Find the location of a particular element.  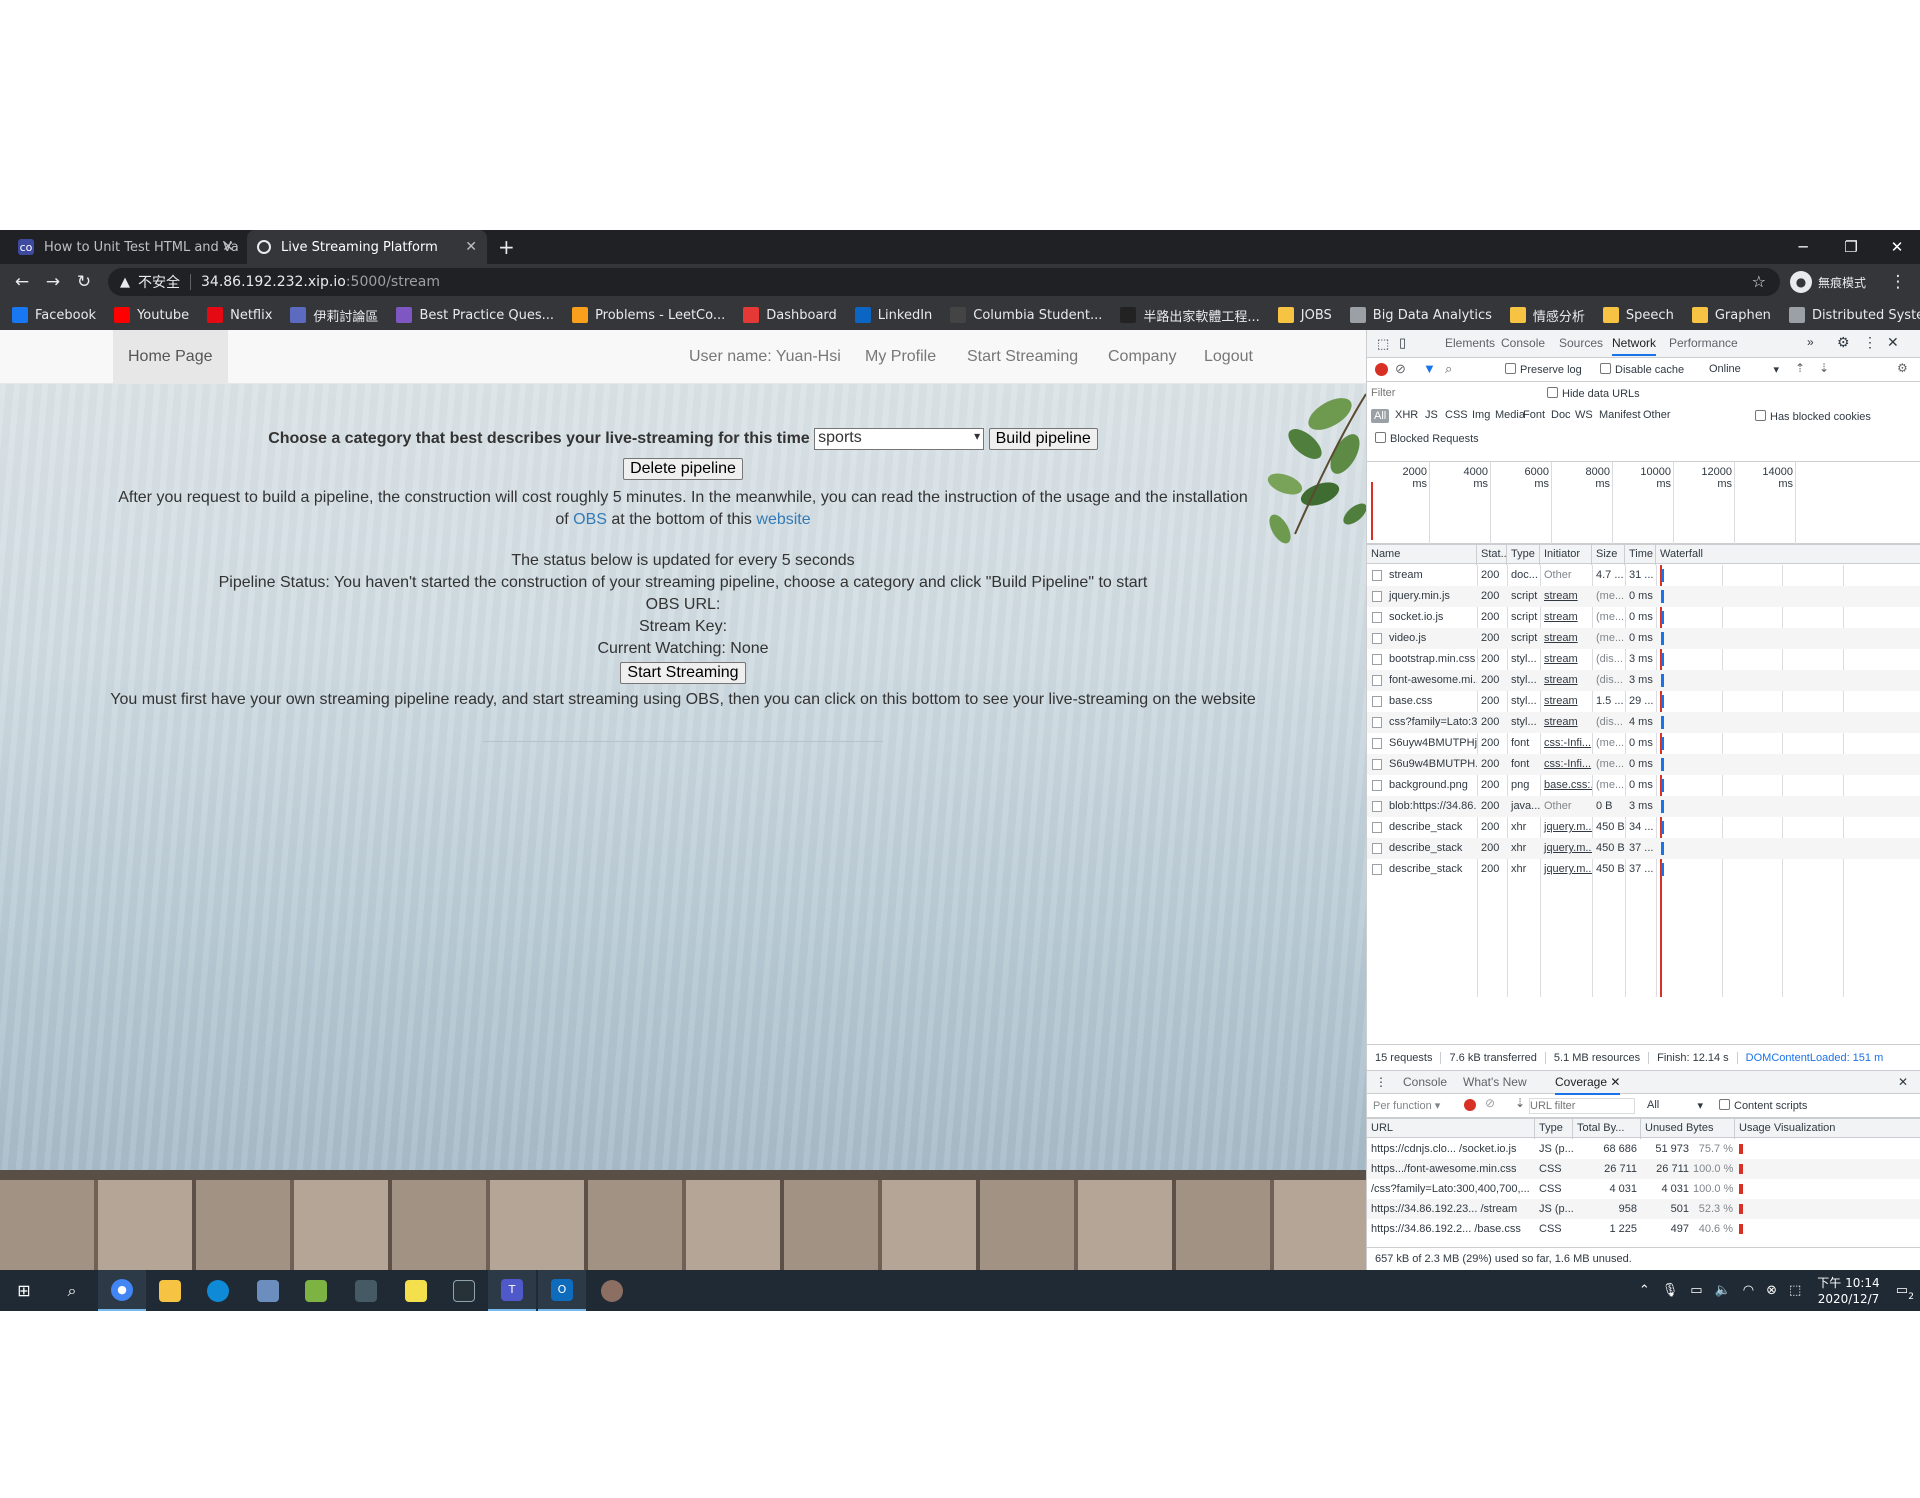

disable-cache-checkbox: Disable cache is located at coordinates (1642, 369).